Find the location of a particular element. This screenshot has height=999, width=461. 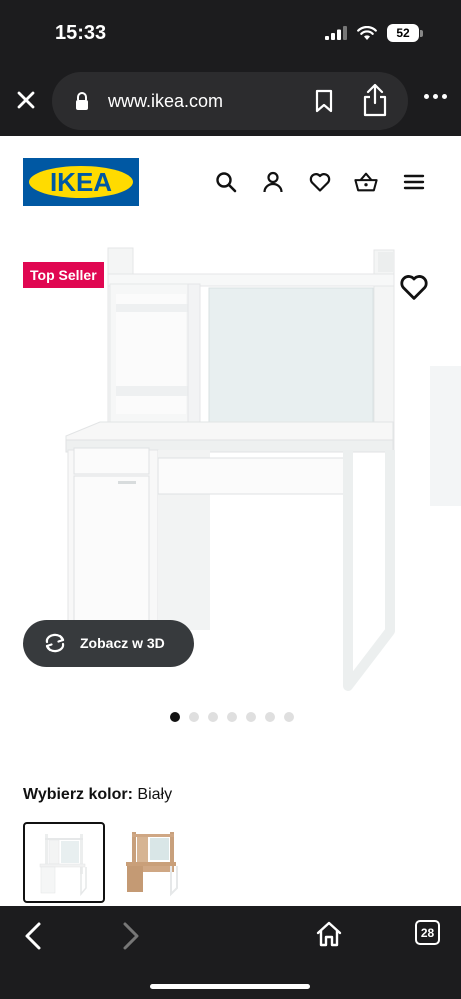

battery-level: 52 is located at coordinates (403, 33).